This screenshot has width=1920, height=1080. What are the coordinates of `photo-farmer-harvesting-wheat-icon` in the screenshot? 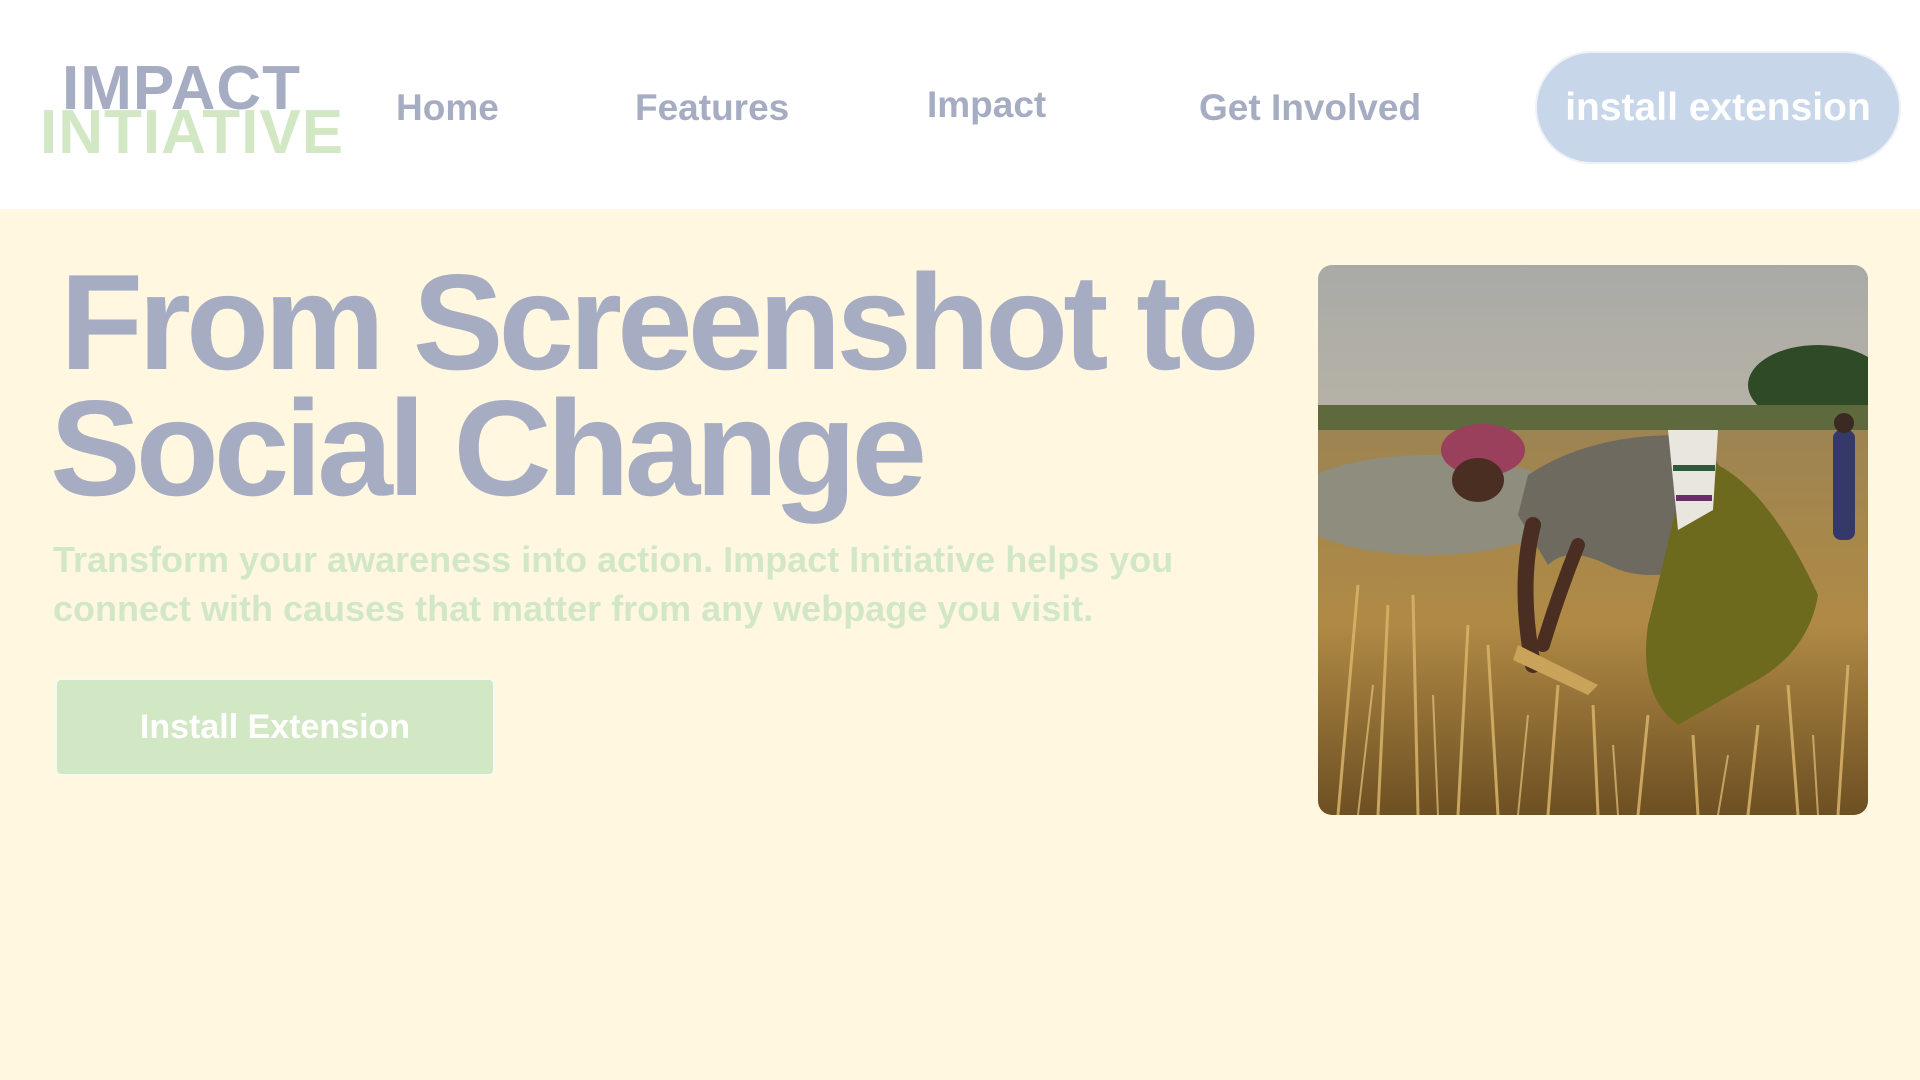 It's located at (1593, 540).